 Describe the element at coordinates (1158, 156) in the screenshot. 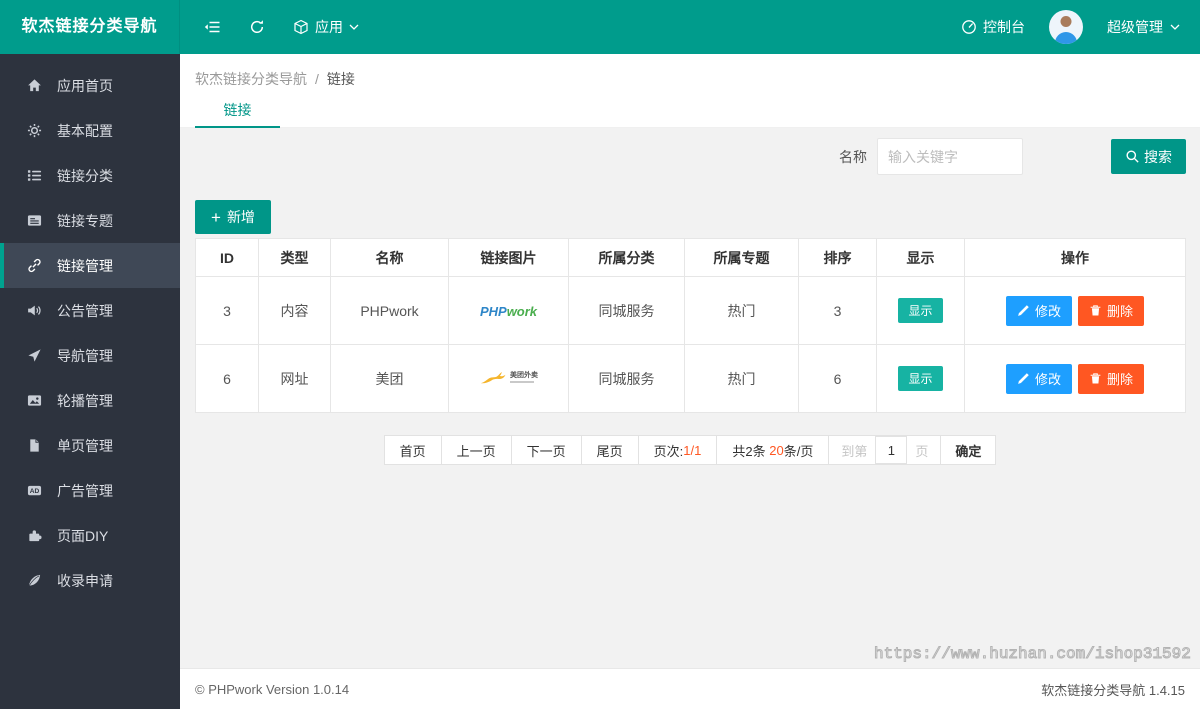

I see `search-button-label: 搜索` at that location.